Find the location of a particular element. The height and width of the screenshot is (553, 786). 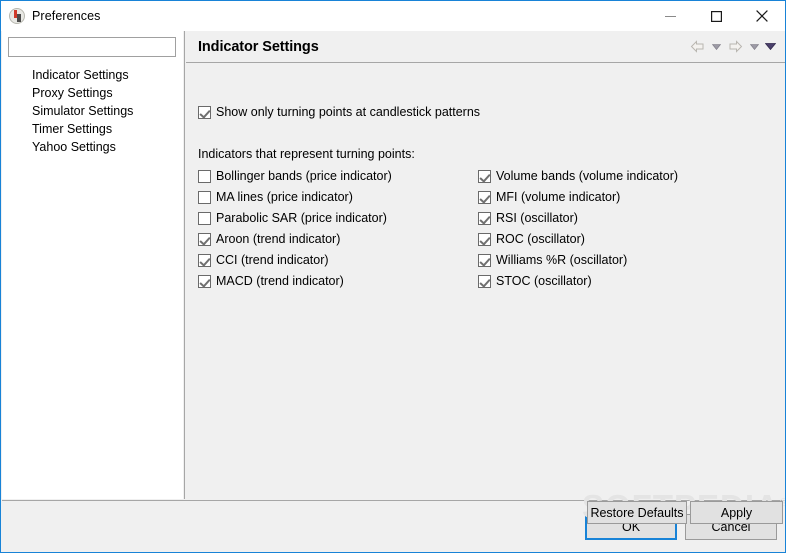

indicator-row-volume-bands: Volume bands (volume indicator) is located at coordinates (578, 176).